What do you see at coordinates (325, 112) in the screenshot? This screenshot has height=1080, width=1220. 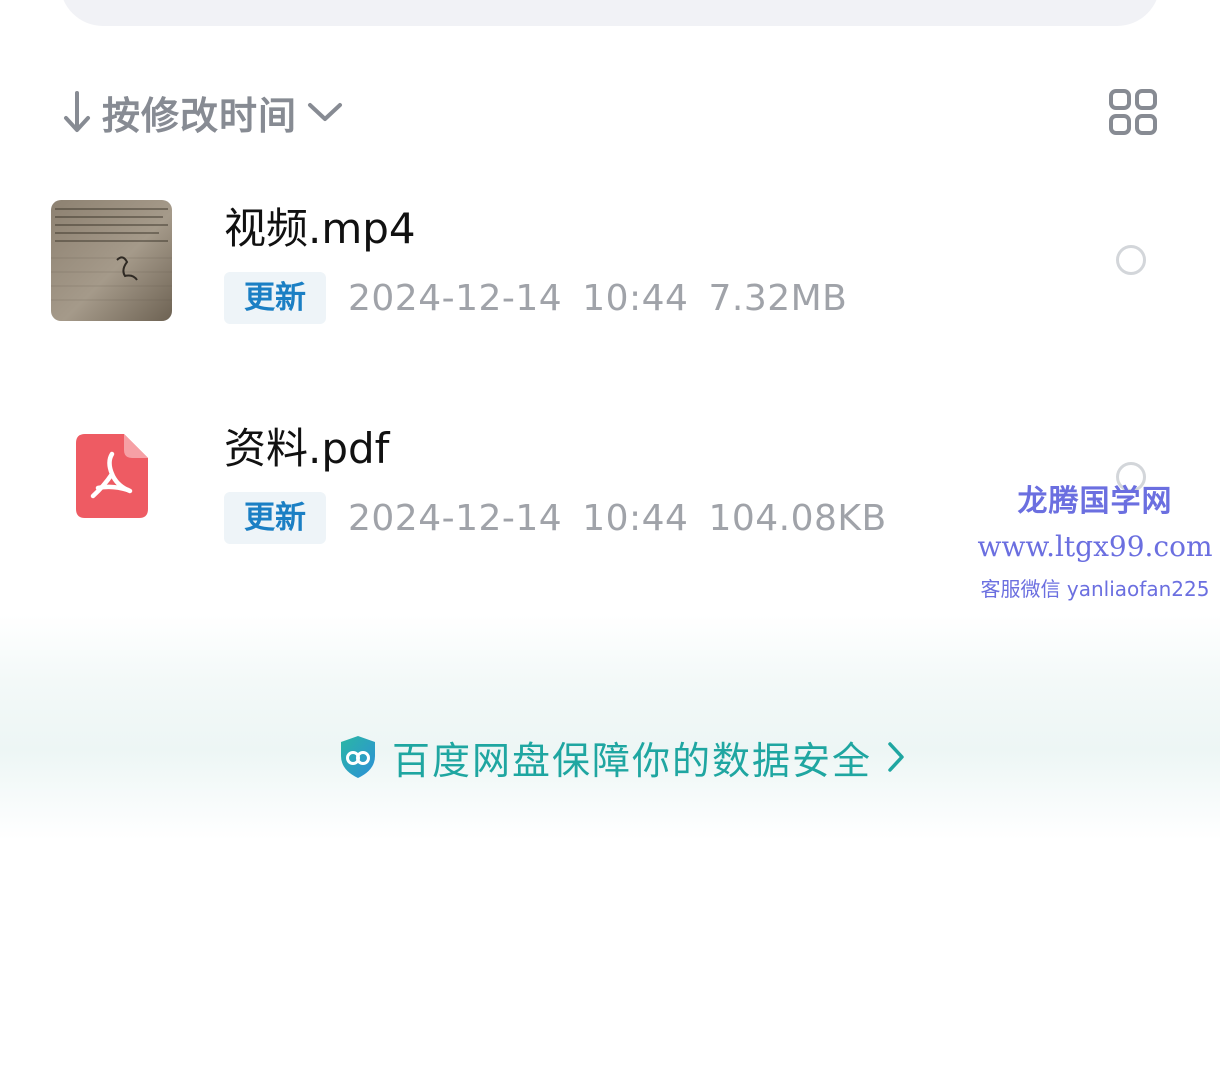 I see `chevron-down-icon` at bounding box center [325, 112].